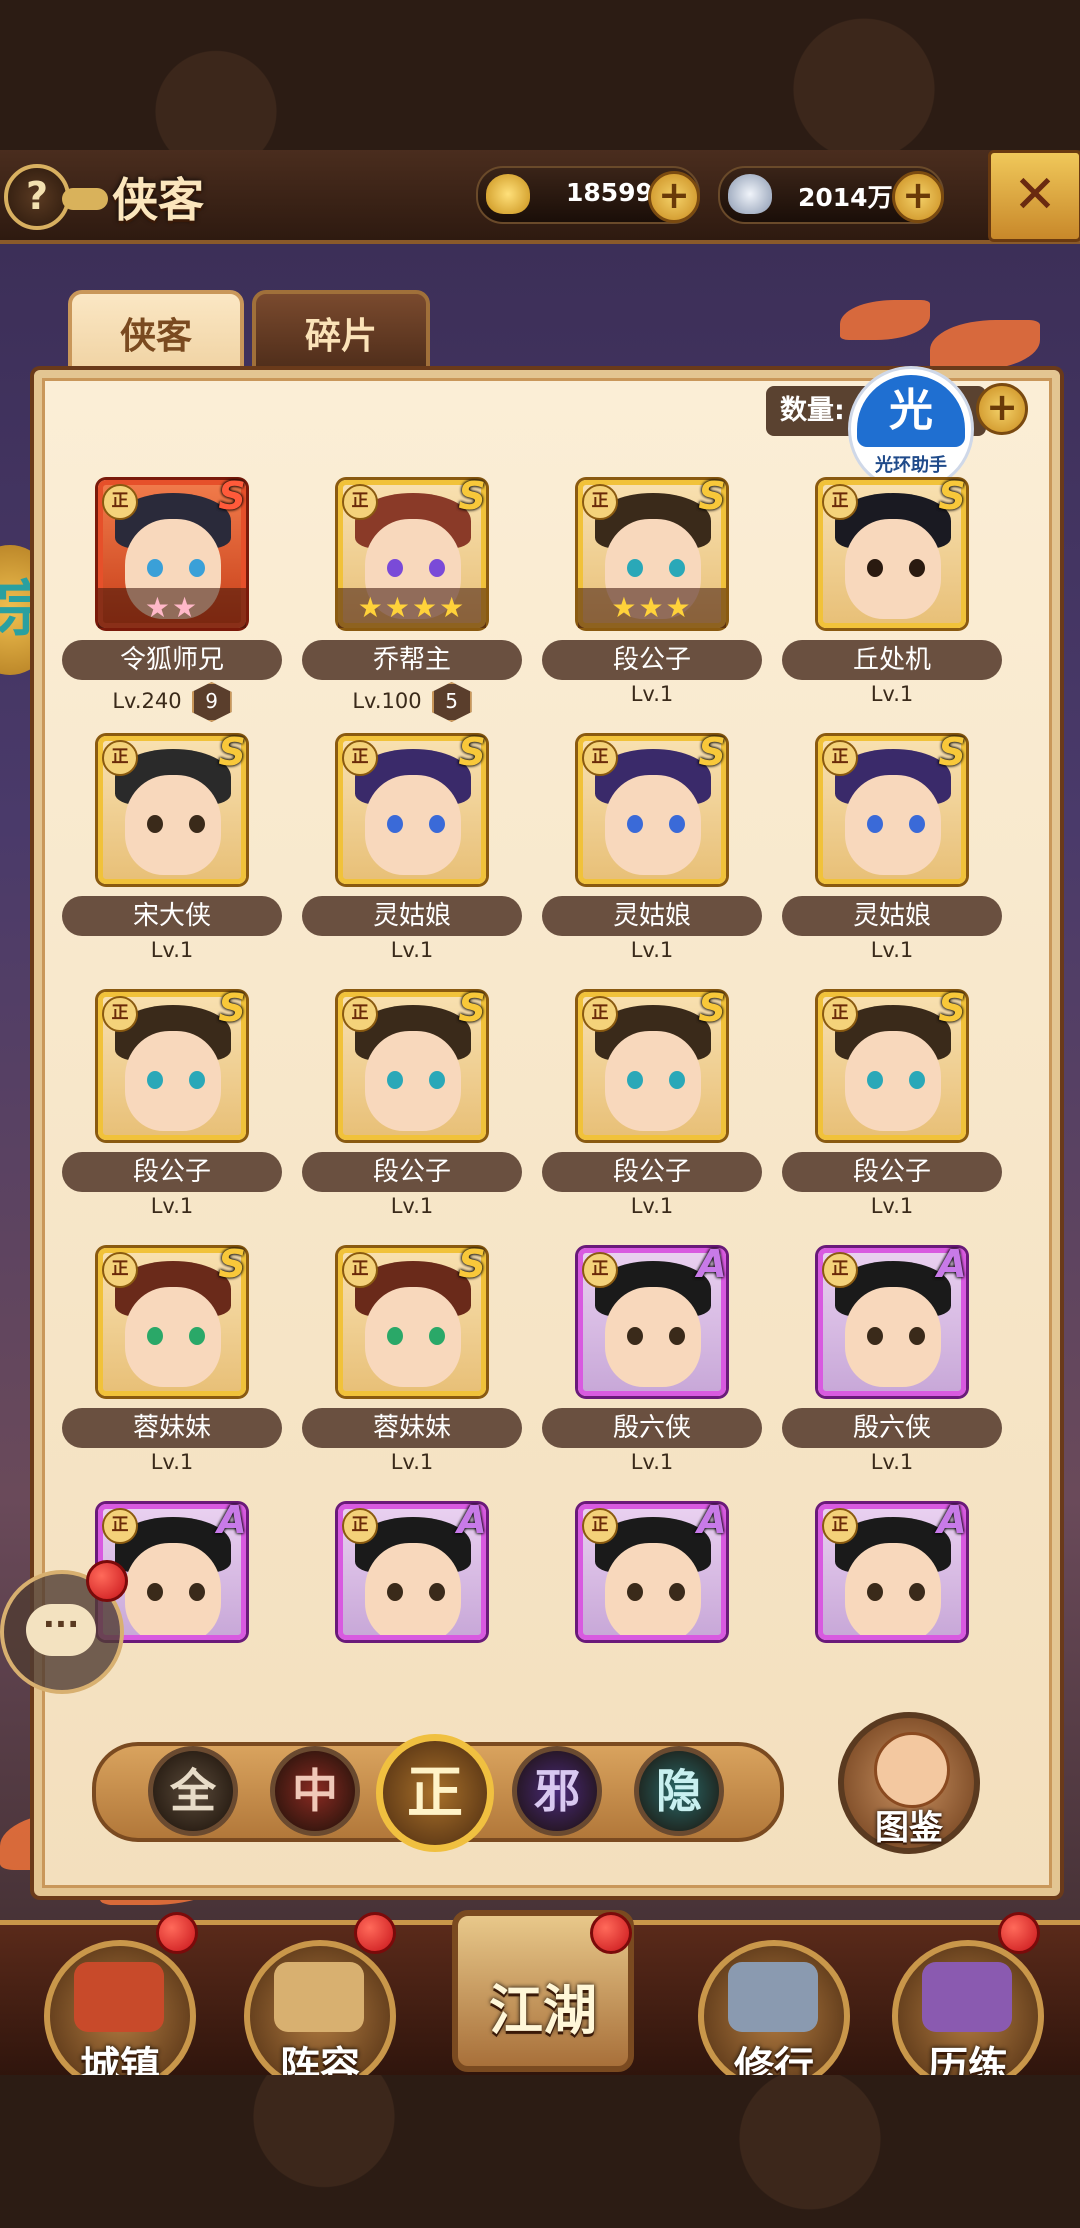 The height and width of the screenshot is (2228, 1080). What do you see at coordinates (320, 2059) in the screenshot?
I see `nav-label: 阵容` at bounding box center [320, 2059].